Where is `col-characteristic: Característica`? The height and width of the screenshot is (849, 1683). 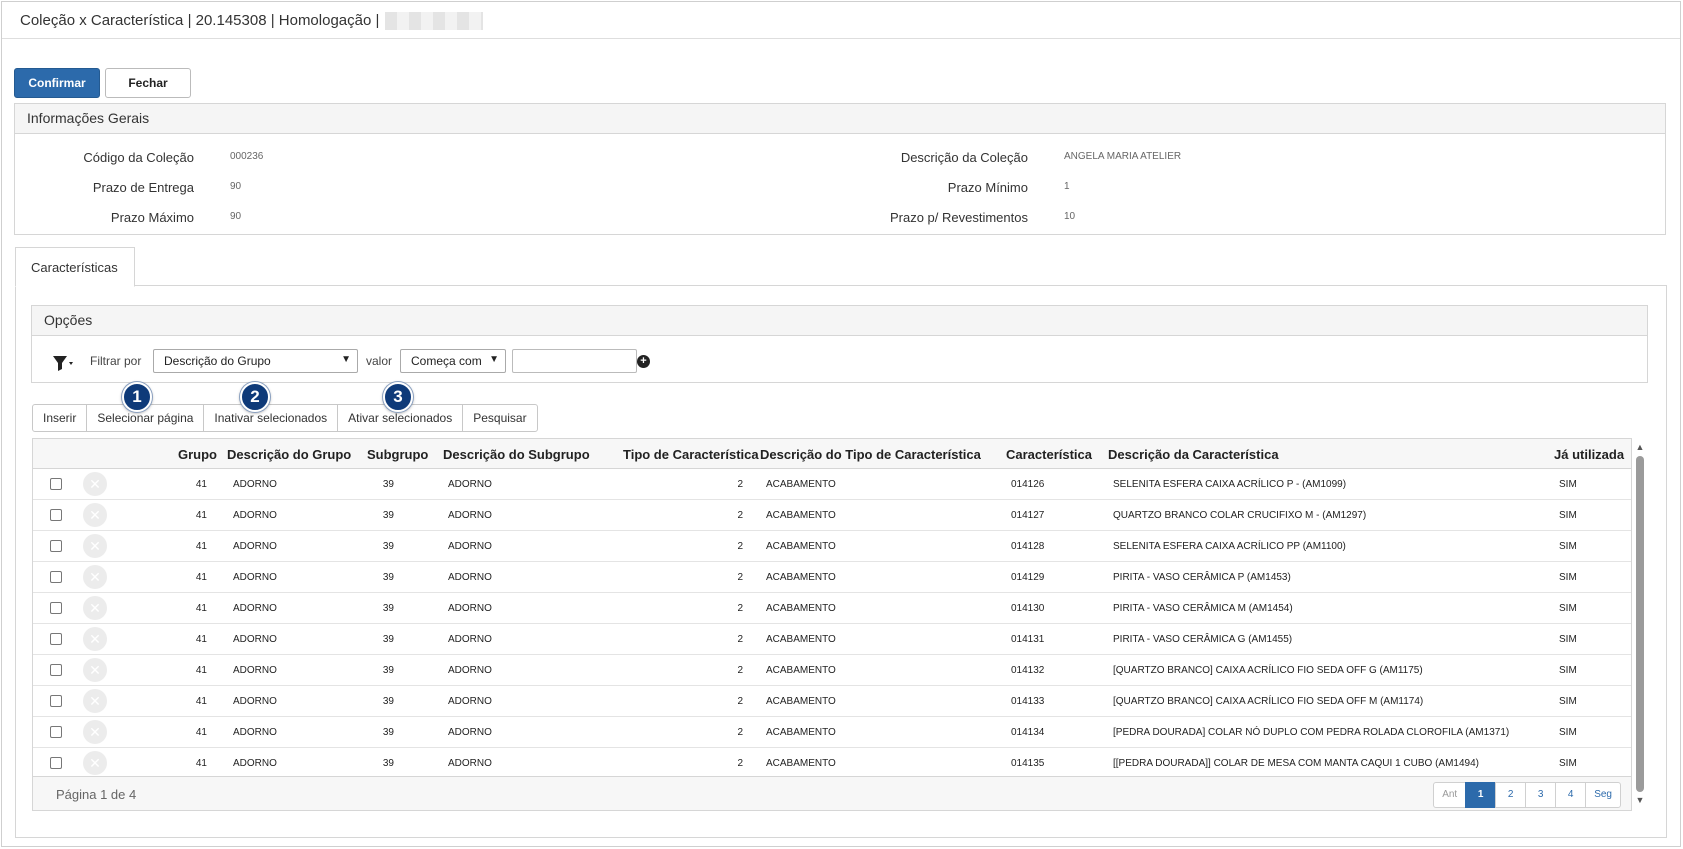 col-characteristic: Característica is located at coordinates (1049, 454).